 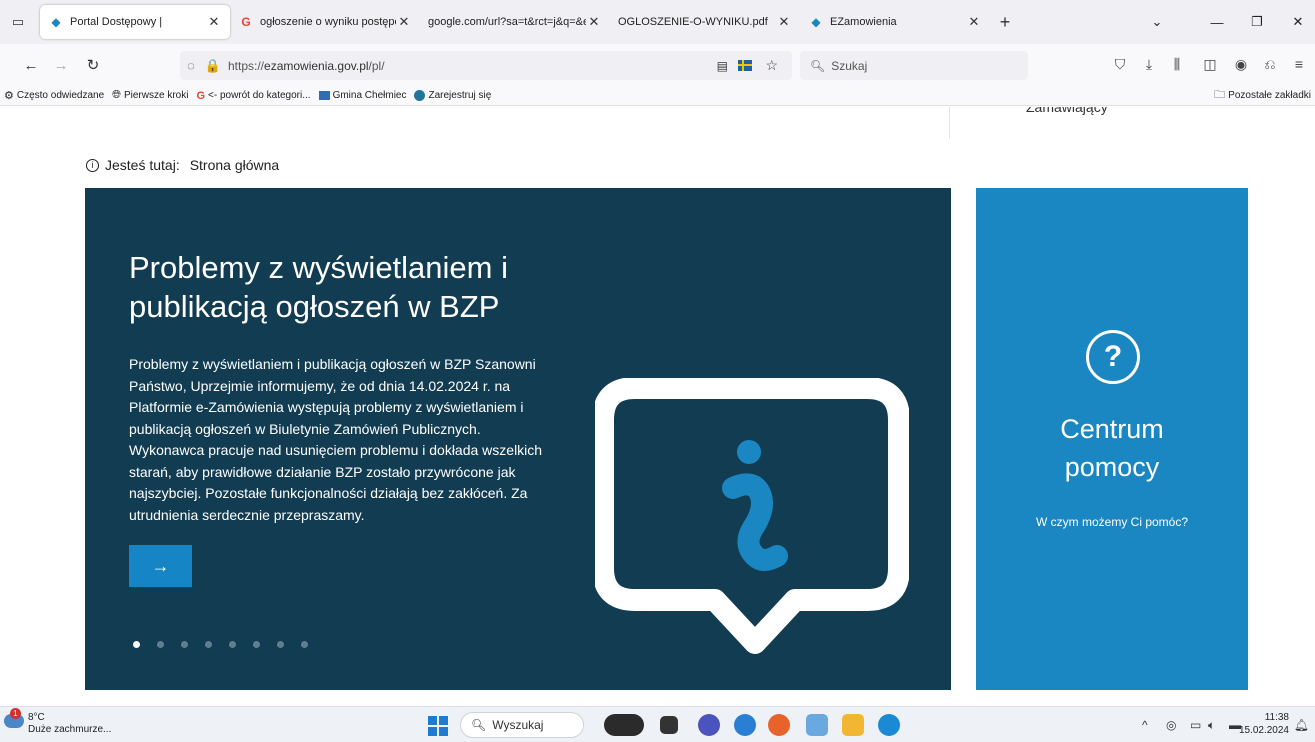 What do you see at coordinates (853, 725) in the screenshot?
I see `file-explorer-icon` at bounding box center [853, 725].